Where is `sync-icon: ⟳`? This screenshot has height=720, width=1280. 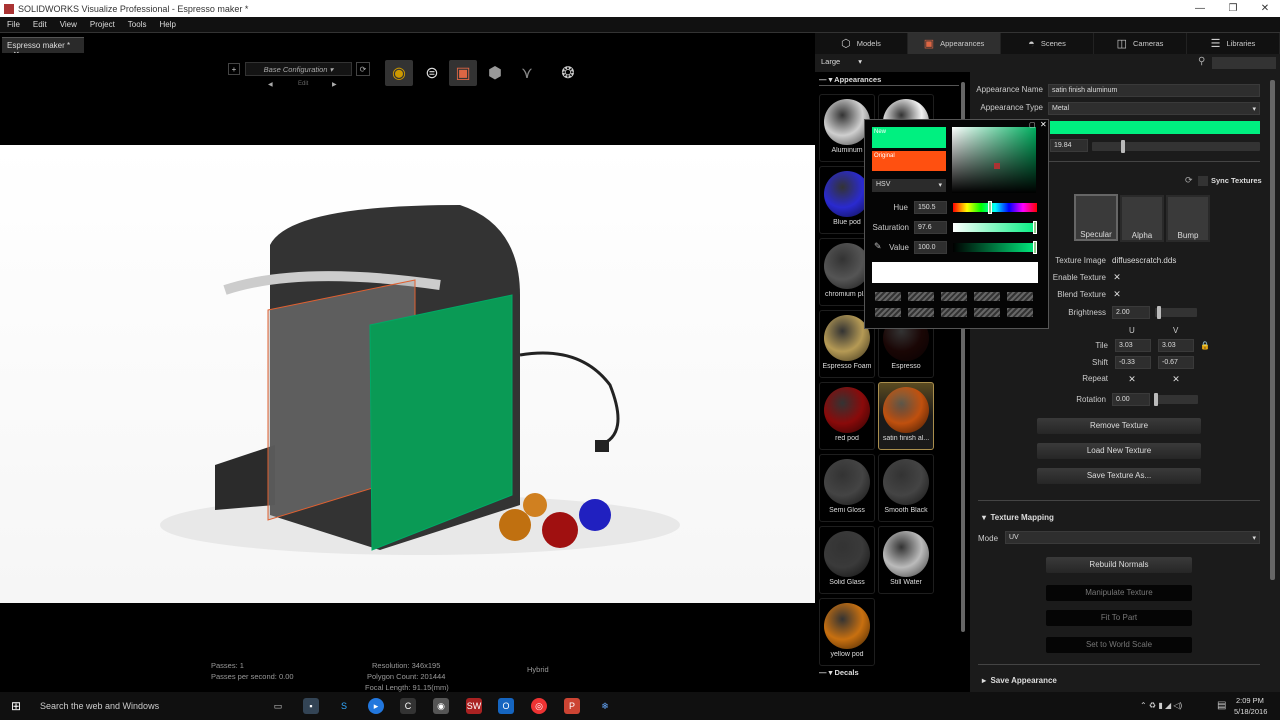 sync-icon: ⟳ is located at coordinates (1189, 180).